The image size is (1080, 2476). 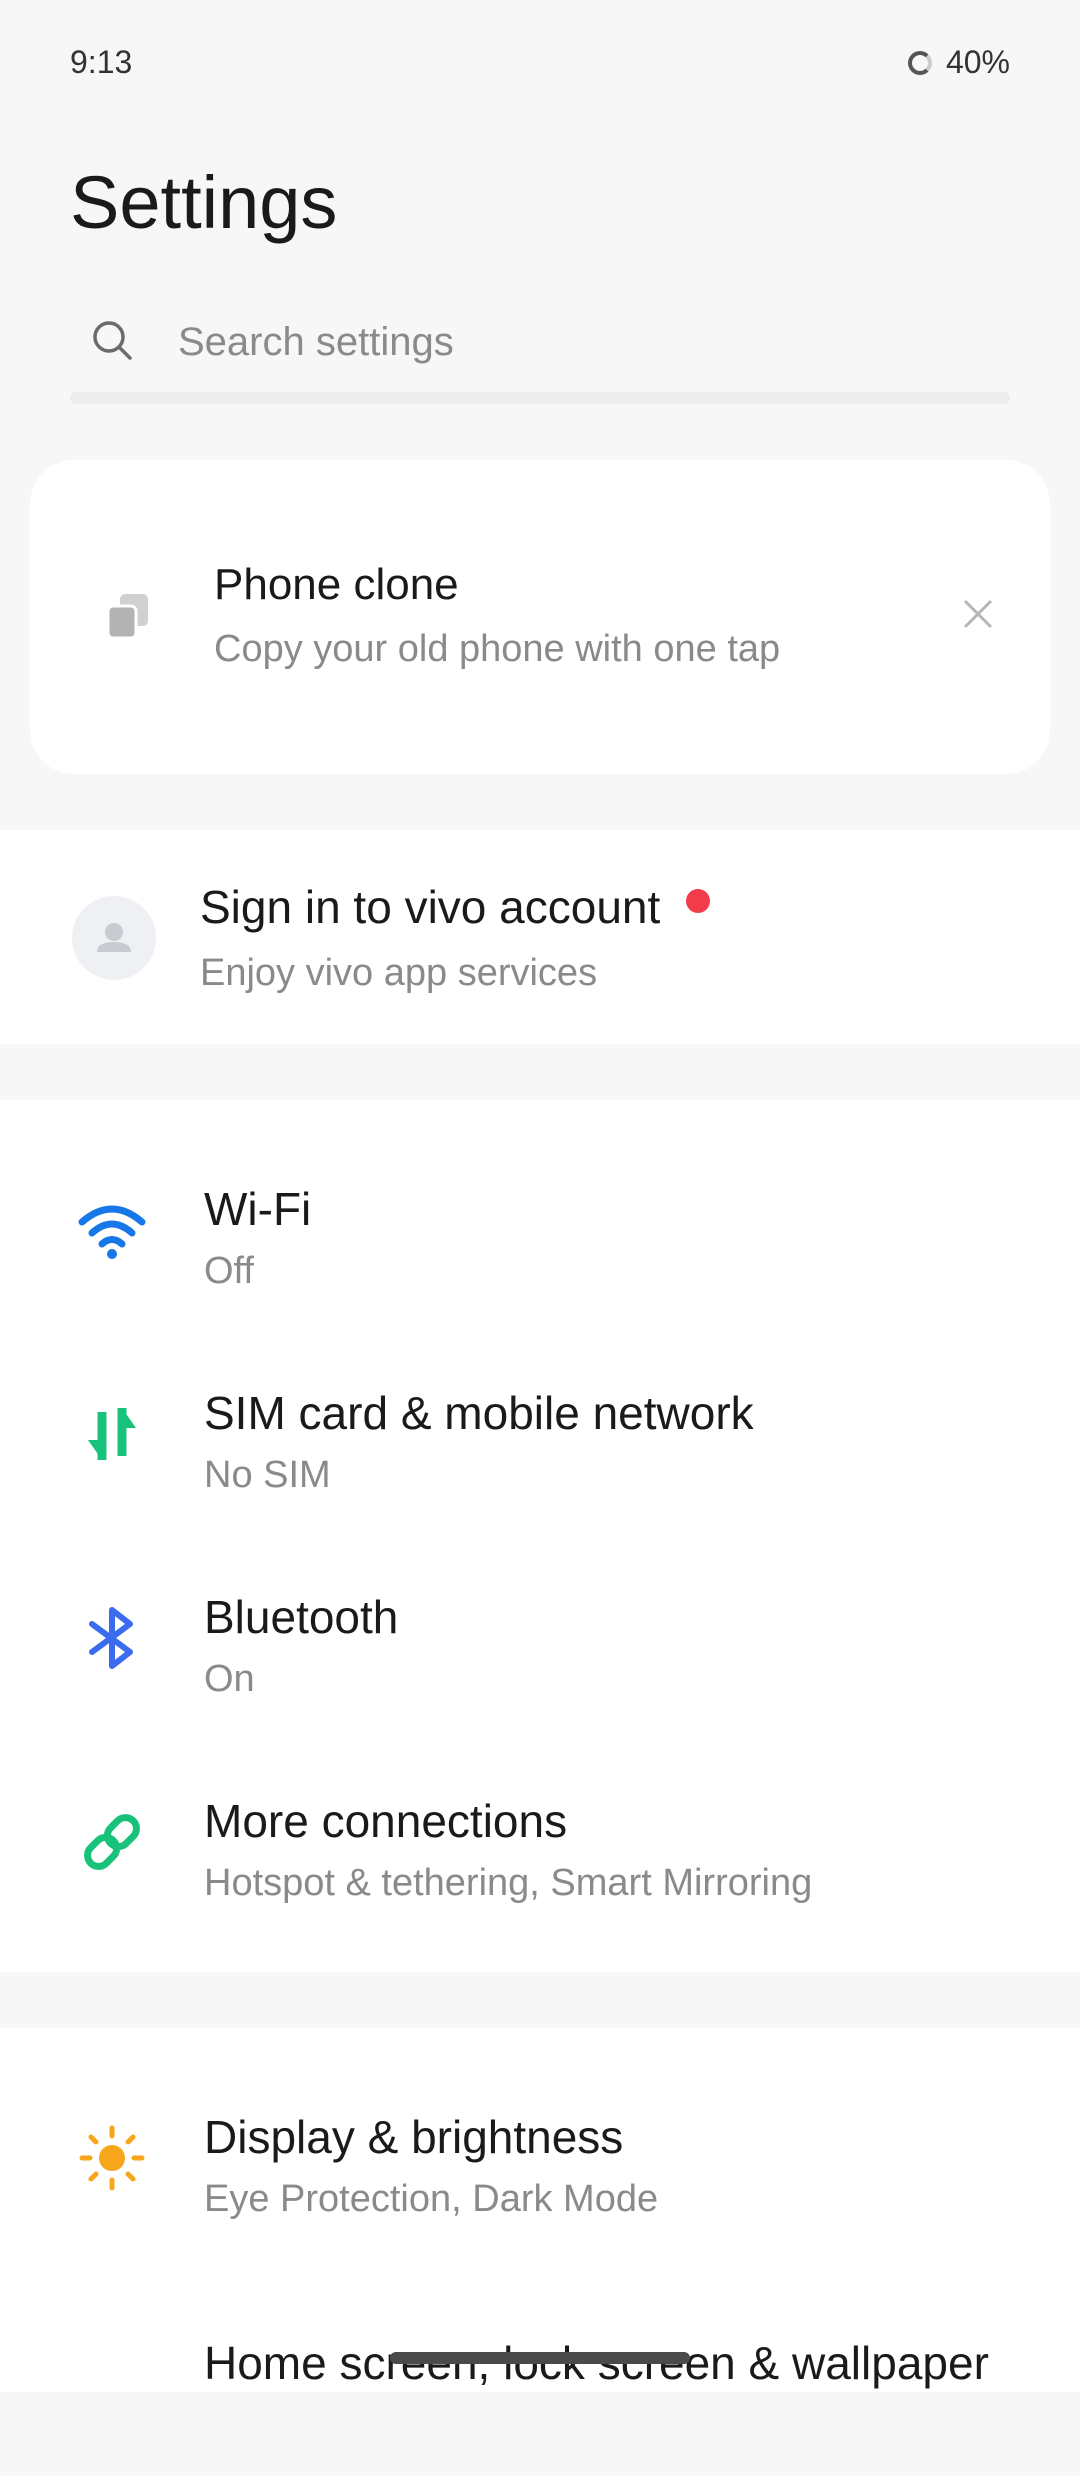 What do you see at coordinates (978, 614) in the screenshot?
I see `close-icon` at bounding box center [978, 614].